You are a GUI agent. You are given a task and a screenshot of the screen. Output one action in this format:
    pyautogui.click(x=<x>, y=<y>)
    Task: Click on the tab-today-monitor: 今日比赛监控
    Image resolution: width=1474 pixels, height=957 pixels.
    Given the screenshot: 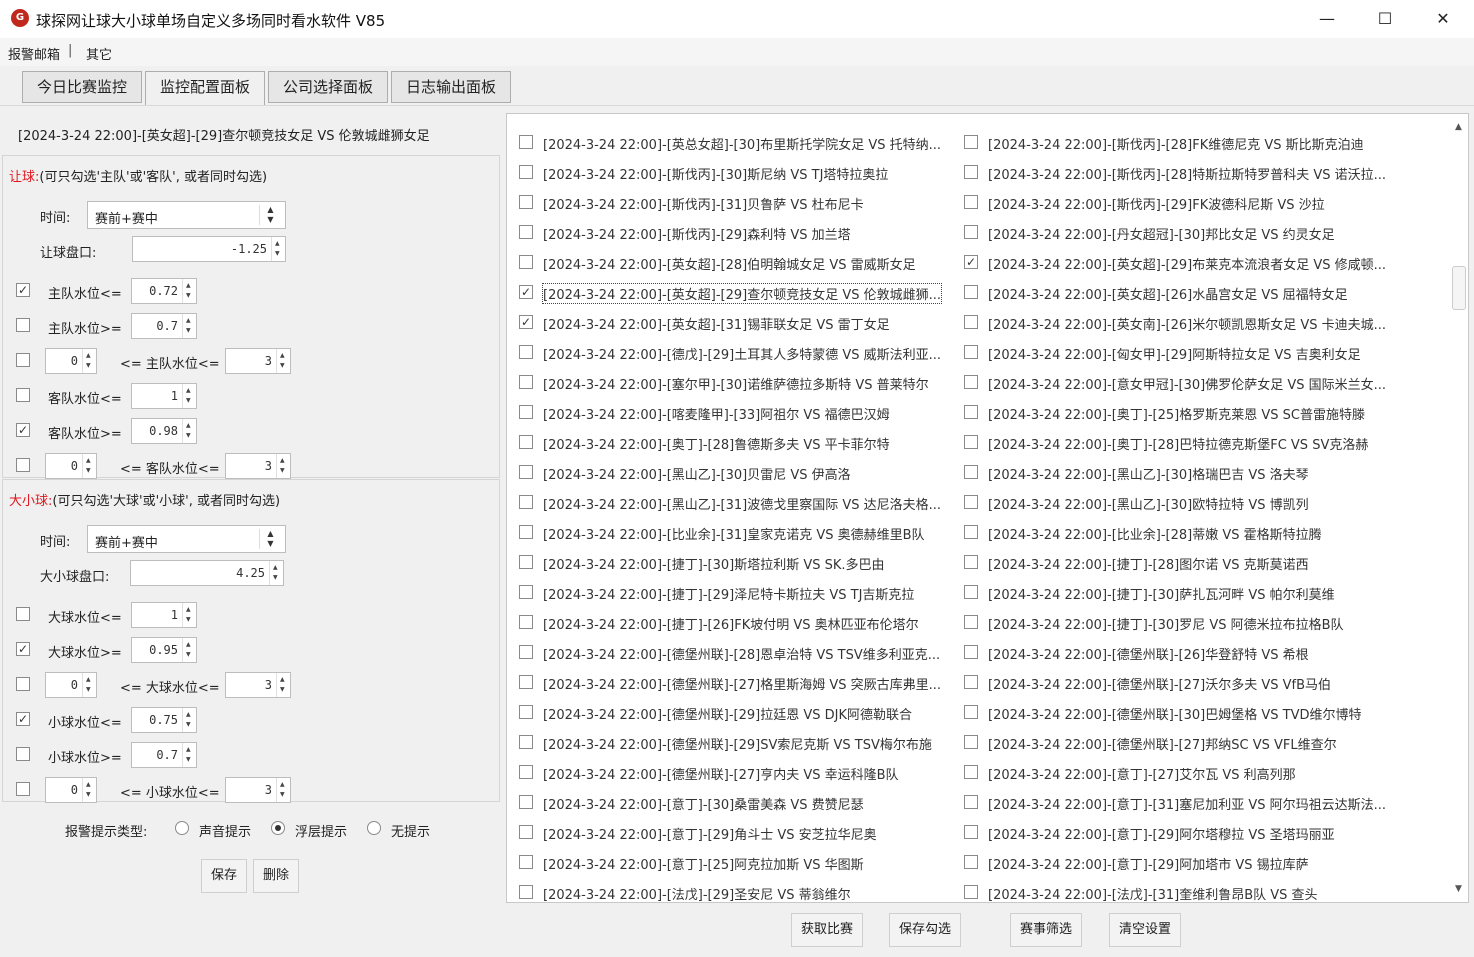 What is the action you would take?
    pyautogui.click(x=82, y=87)
    